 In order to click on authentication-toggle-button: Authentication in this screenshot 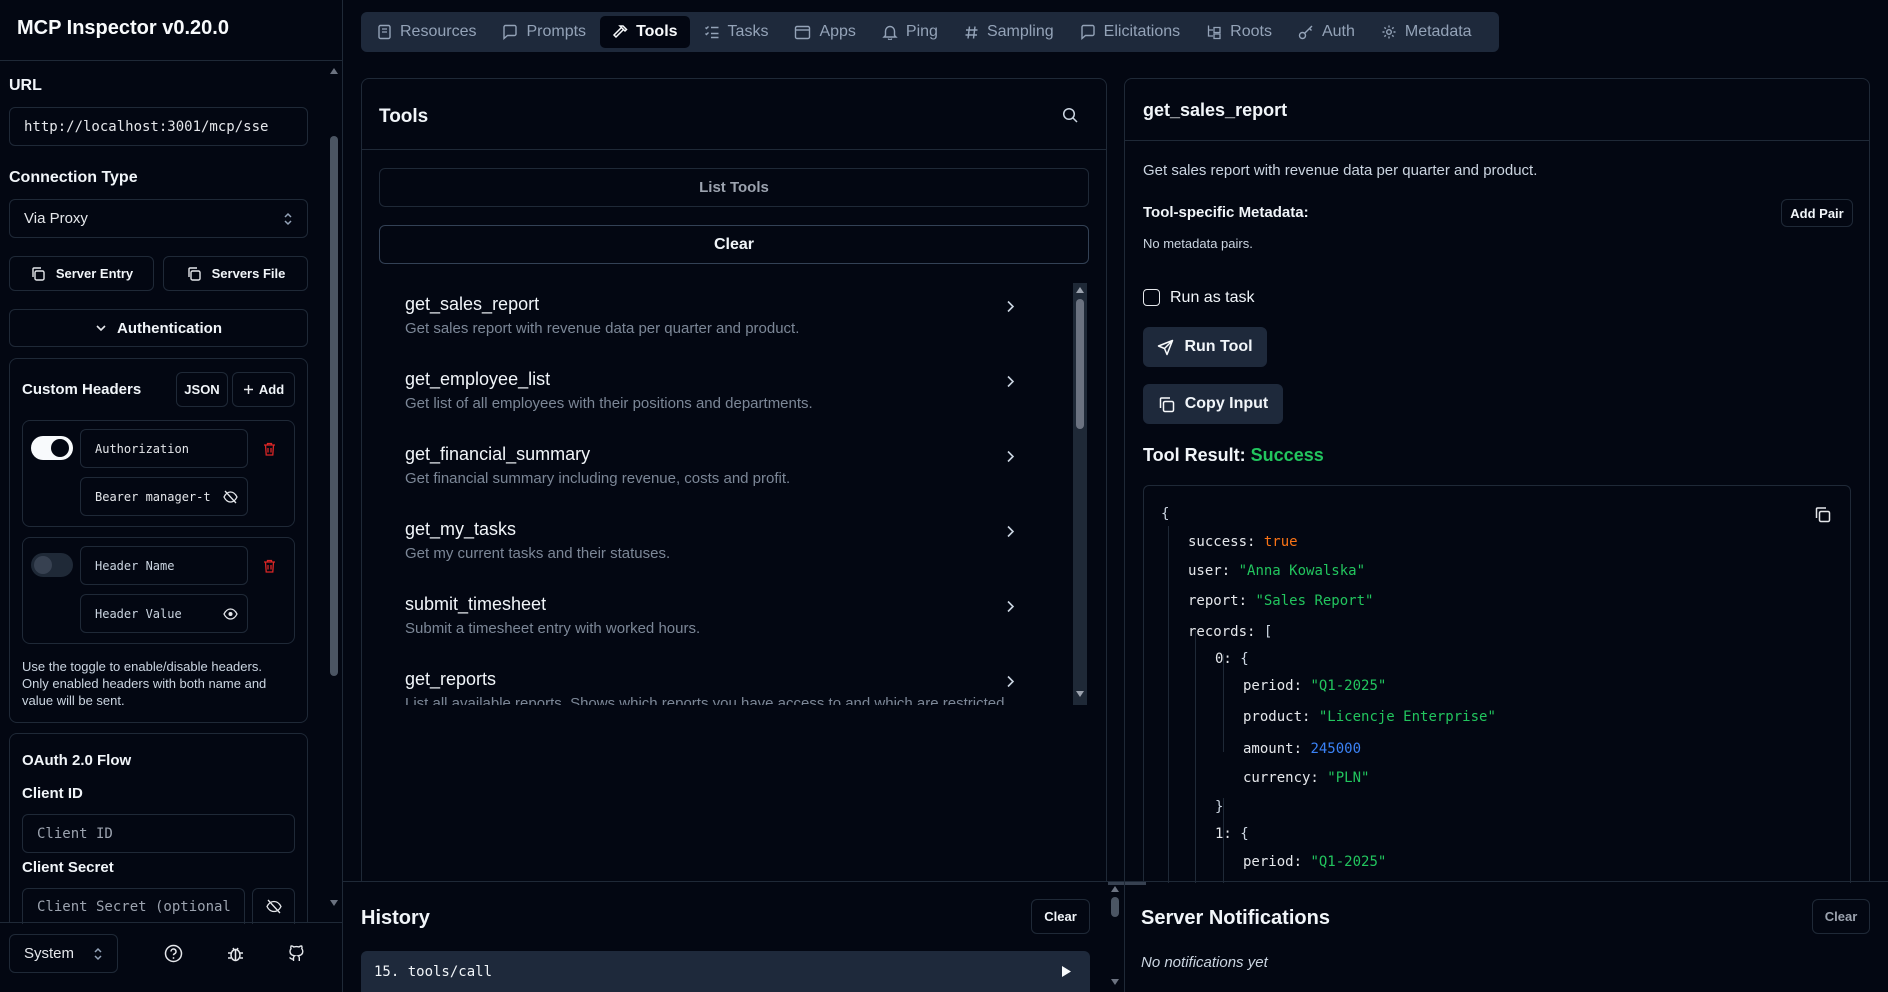, I will do `click(158, 328)`.